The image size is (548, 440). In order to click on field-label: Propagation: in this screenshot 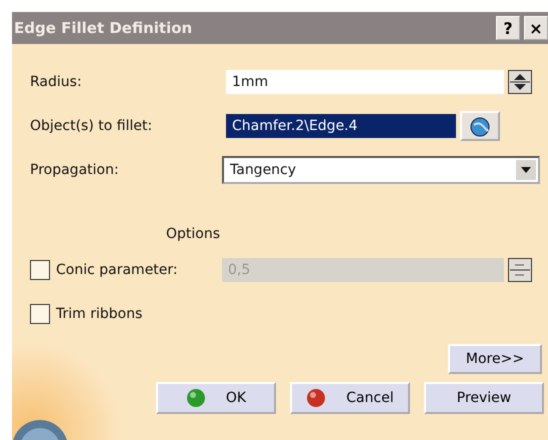, I will do `click(75, 170)`.